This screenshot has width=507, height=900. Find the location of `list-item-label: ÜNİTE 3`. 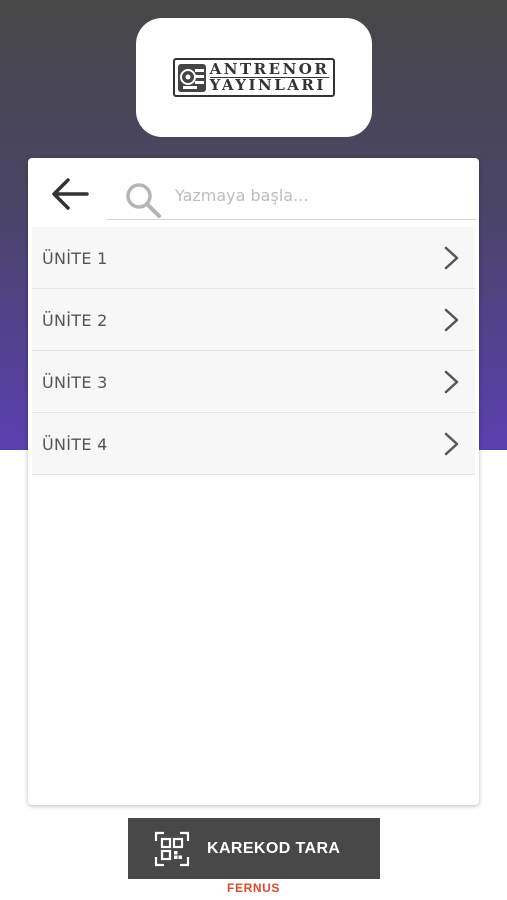

list-item-label: ÜNİTE 3 is located at coordinates (75, 382).